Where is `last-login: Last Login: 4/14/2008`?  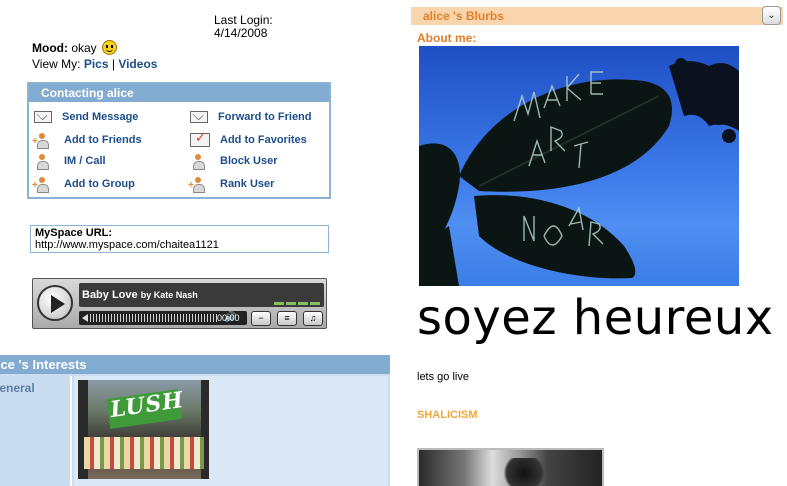 last-login: Last Login: 4/14/2008 is located at coordinates (259, 27).